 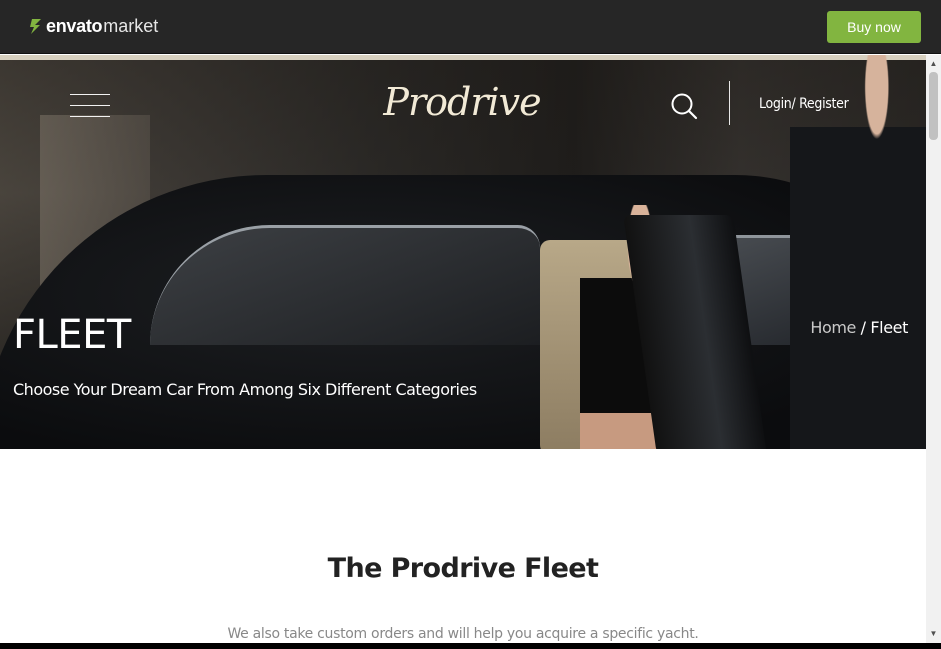 What do you see at coordinates (463, 568) in the screenshot?
I see `section-title: The Prodrive Fleet` at bounding box center [463, 568].